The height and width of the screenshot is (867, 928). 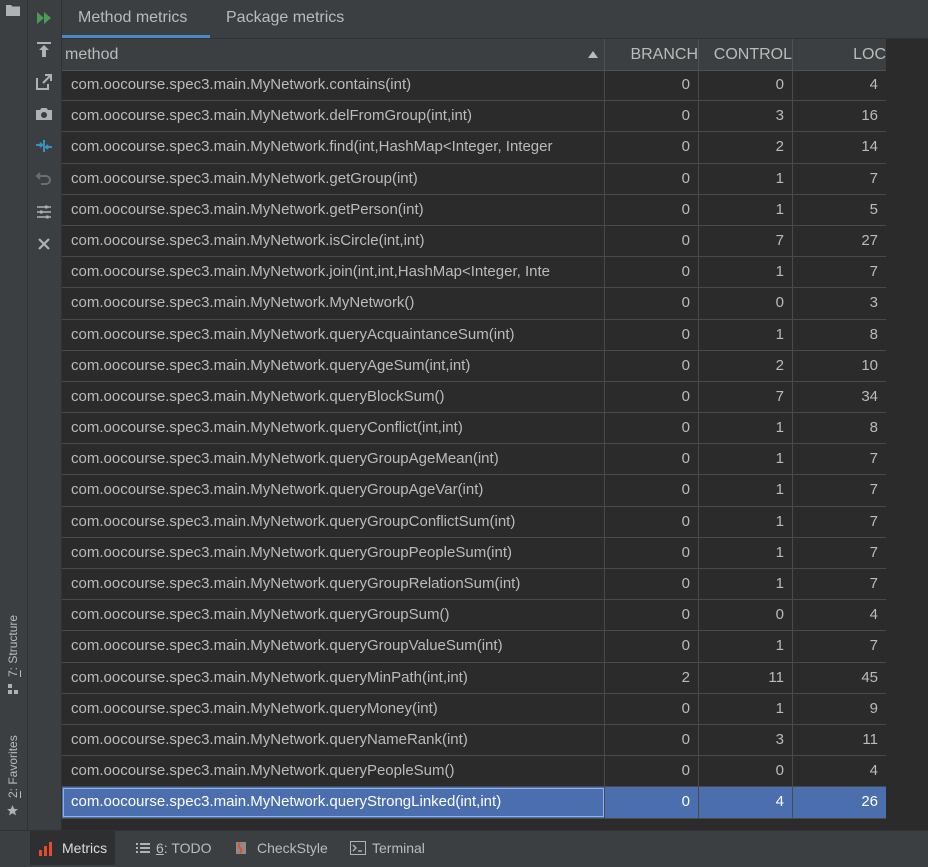 I want to click on structure-tab: 7: Structure, so click(x=13, y=647).